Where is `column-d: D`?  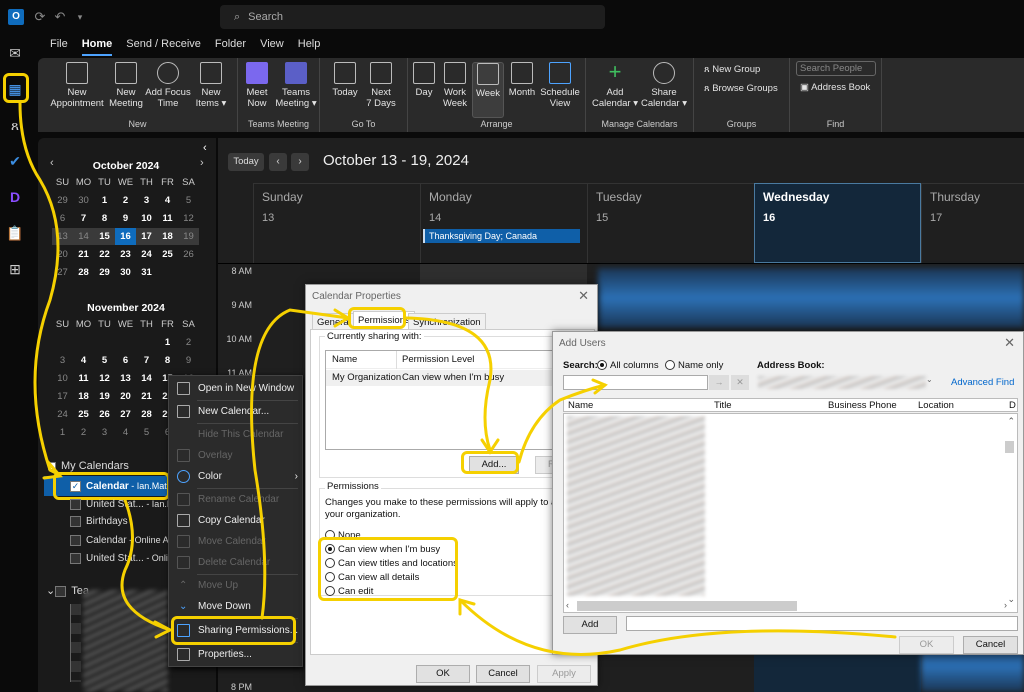 column-d: D is located at coordinates (1012, 405).